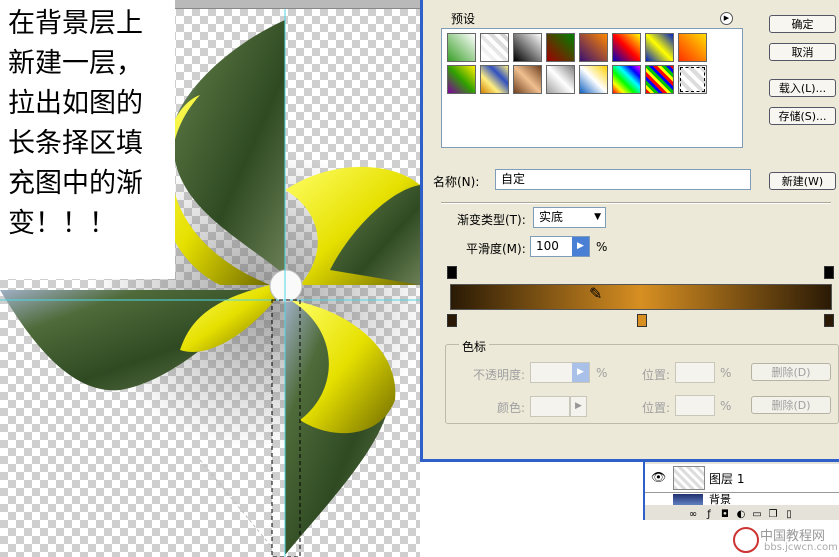  What do you see at coordinates (757, 514) in the screenshot?
I see `folder-icon: ▭` at bounding box center [757, 514].